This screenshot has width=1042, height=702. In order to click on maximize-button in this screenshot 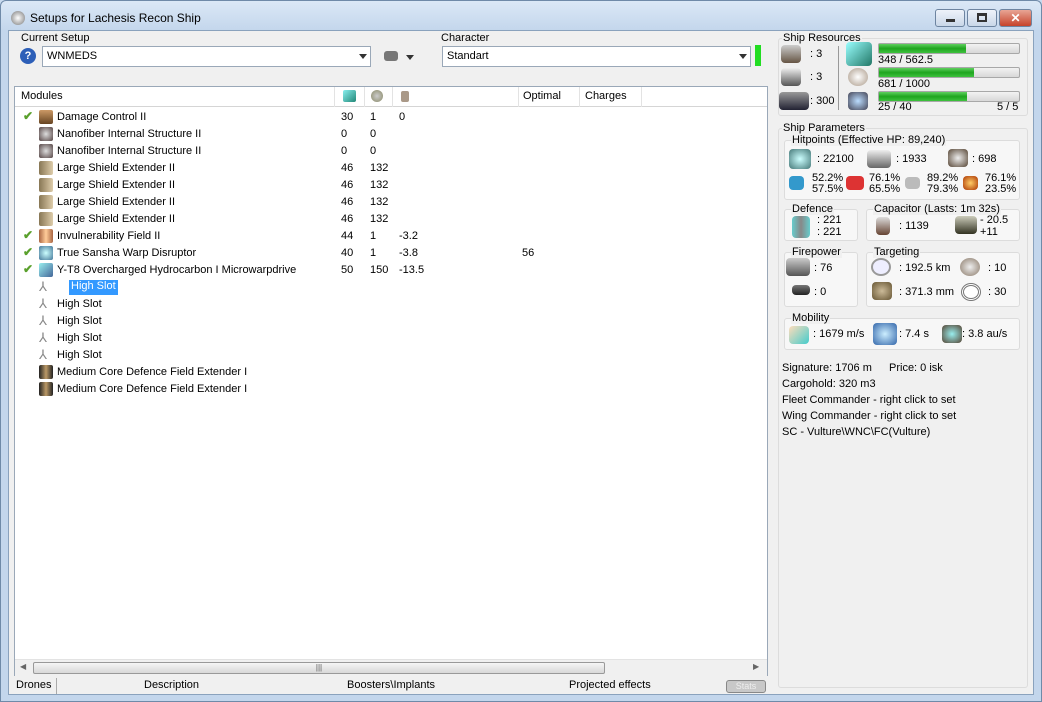, I will do `click(982, 18)`.